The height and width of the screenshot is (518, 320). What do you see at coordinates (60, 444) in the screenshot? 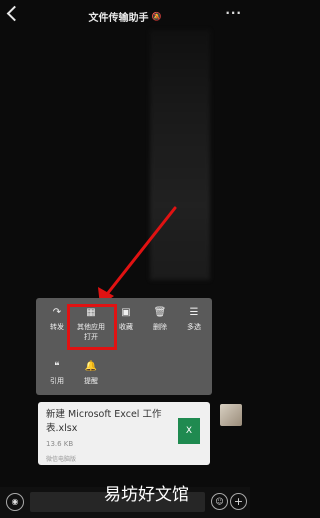
I see `file-size: 13.6 KB` at bounding box center [60, 444].